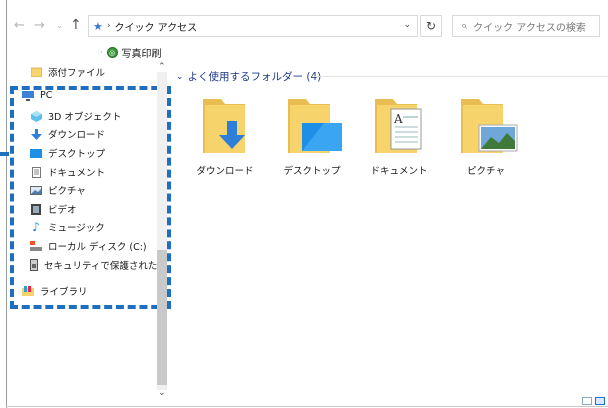 Image resolution: width=608 pixels, height=408 pixels. Describe the element at coordinates (307, 406) in the screenshot. I see `window-bottom-border` at that location.